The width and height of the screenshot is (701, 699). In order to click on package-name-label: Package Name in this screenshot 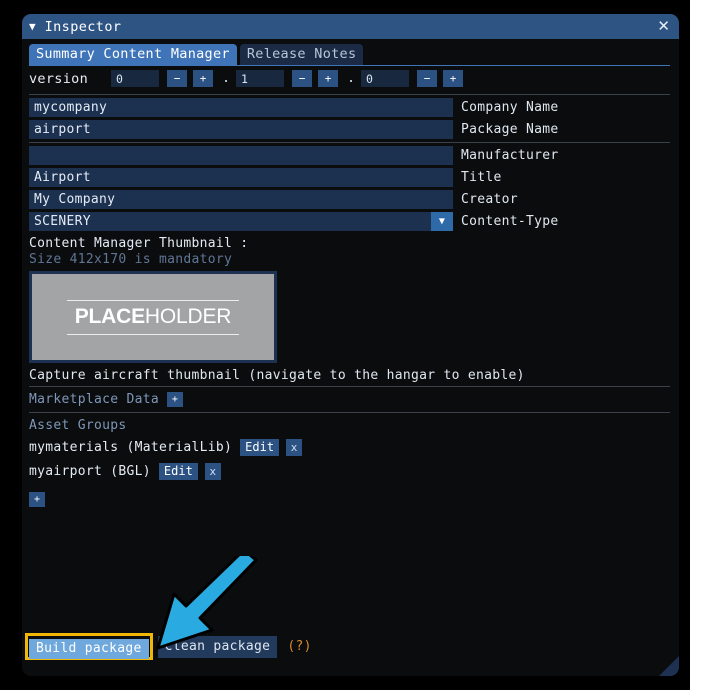, I will do `click(510, 129)`.